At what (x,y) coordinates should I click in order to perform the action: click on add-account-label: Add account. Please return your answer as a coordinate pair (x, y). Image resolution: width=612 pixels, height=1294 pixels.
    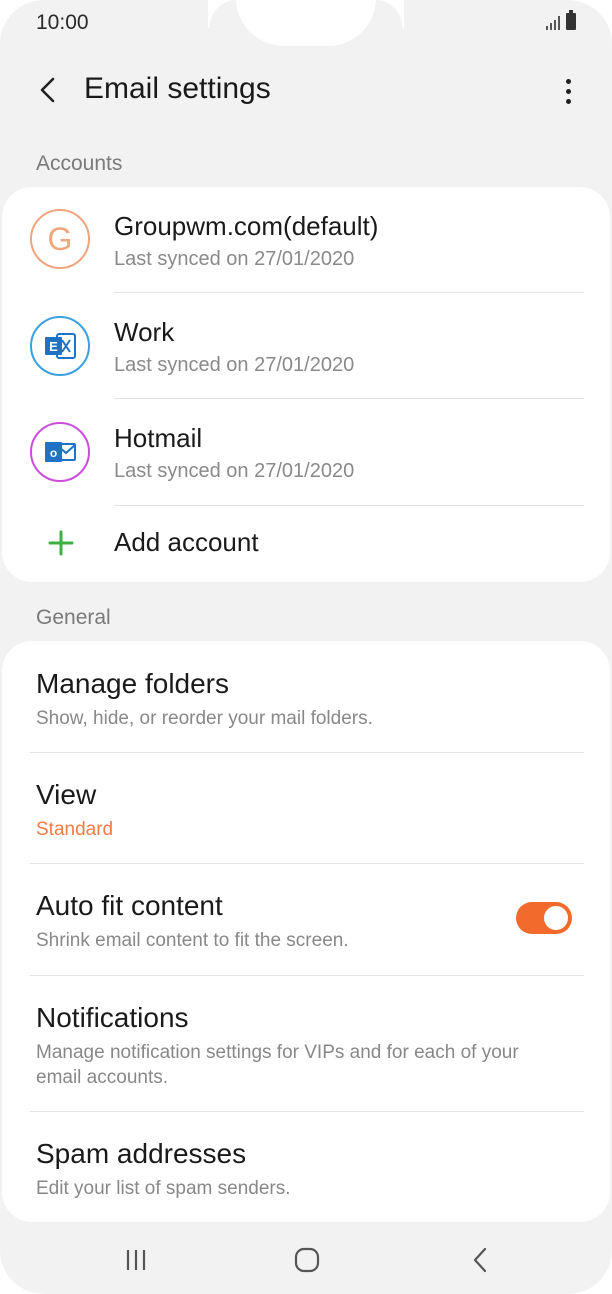
    Looking at the image, I should click on (186, 542).